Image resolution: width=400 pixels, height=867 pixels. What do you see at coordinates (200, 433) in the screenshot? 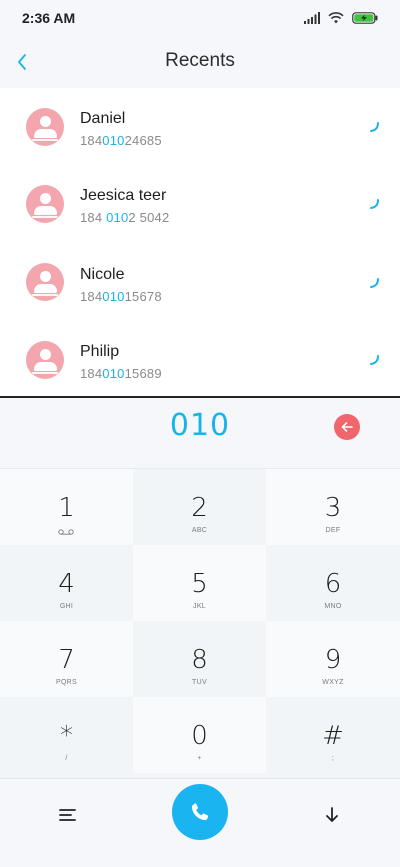
I see `dial-input-area: 010` at bounding box center [200, 433].